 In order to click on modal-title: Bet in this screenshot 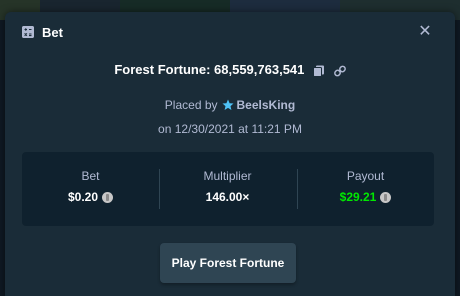, I will do `click(52, 32)`.